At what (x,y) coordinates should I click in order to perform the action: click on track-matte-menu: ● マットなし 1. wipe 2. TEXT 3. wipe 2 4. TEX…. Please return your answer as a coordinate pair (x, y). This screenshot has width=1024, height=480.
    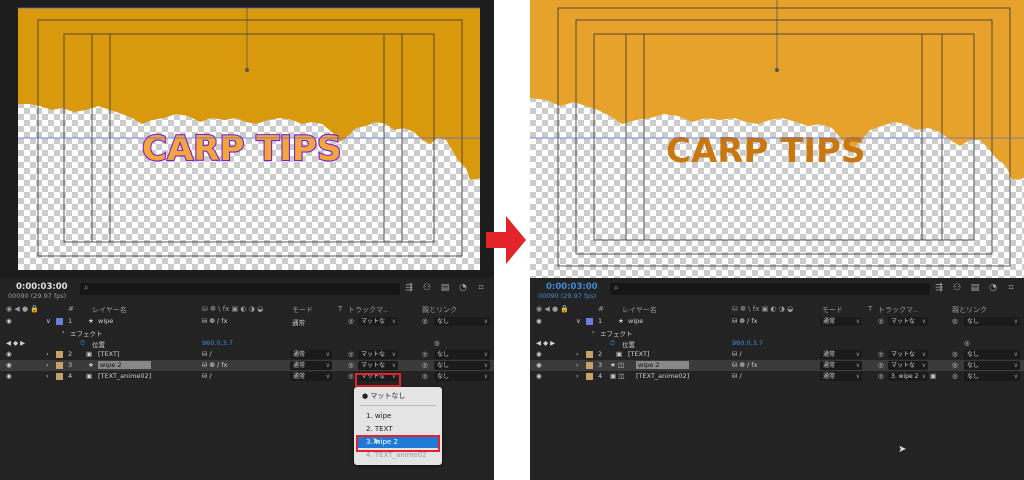
    Looking at the image, I should click on (398, 426).